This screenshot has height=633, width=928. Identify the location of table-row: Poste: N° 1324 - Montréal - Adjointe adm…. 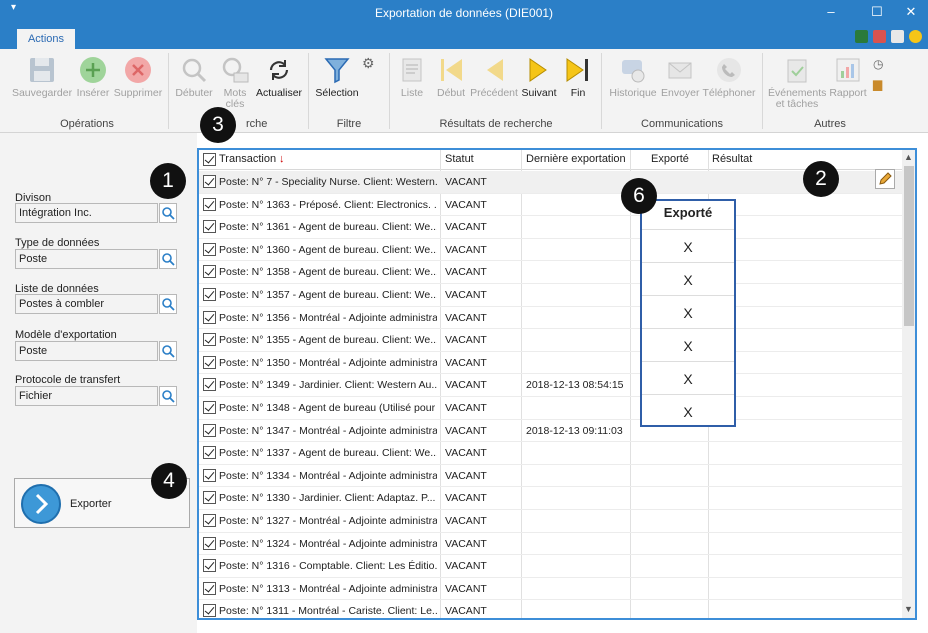
(550, 544).